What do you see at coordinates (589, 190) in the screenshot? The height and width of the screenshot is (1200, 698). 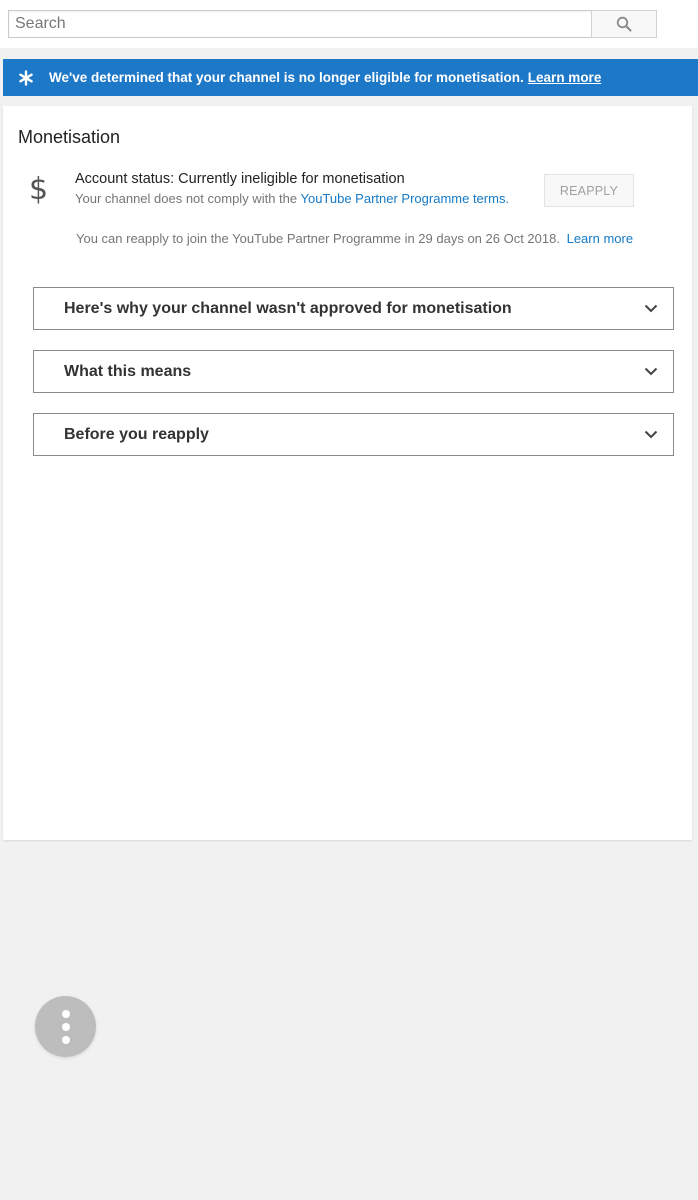 I see `reapply-button: REAPPLY` at bounding box center [589, 190].